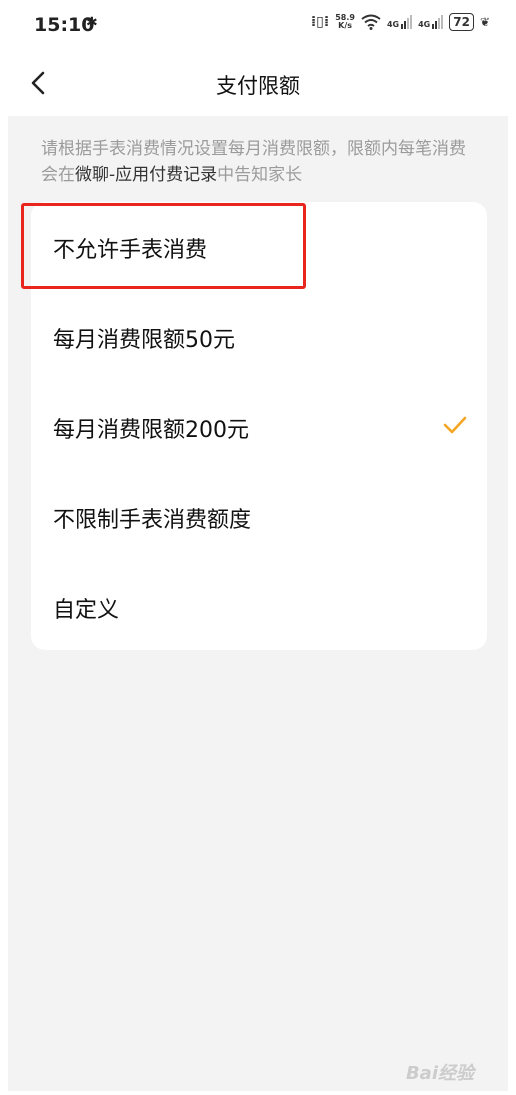 The width and height of the screenshot is (516, 1095). I want to click on option-label: 每月消费限额200元, so click(151, 430).